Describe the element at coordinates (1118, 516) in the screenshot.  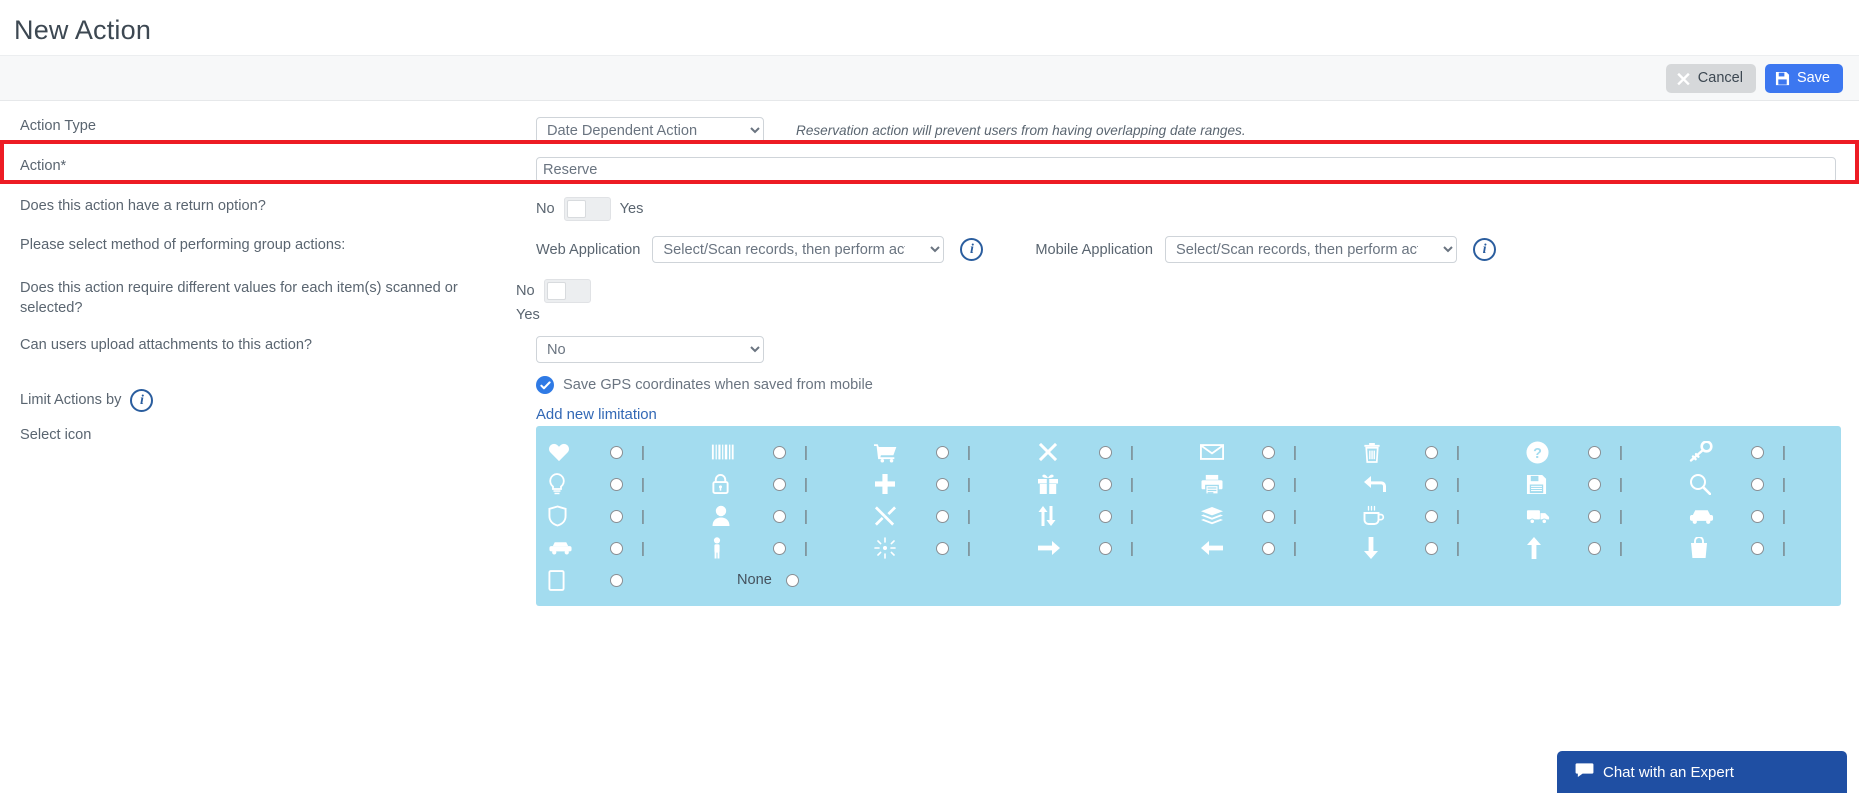
I see `icon-option-sort-updown: |` at that location.